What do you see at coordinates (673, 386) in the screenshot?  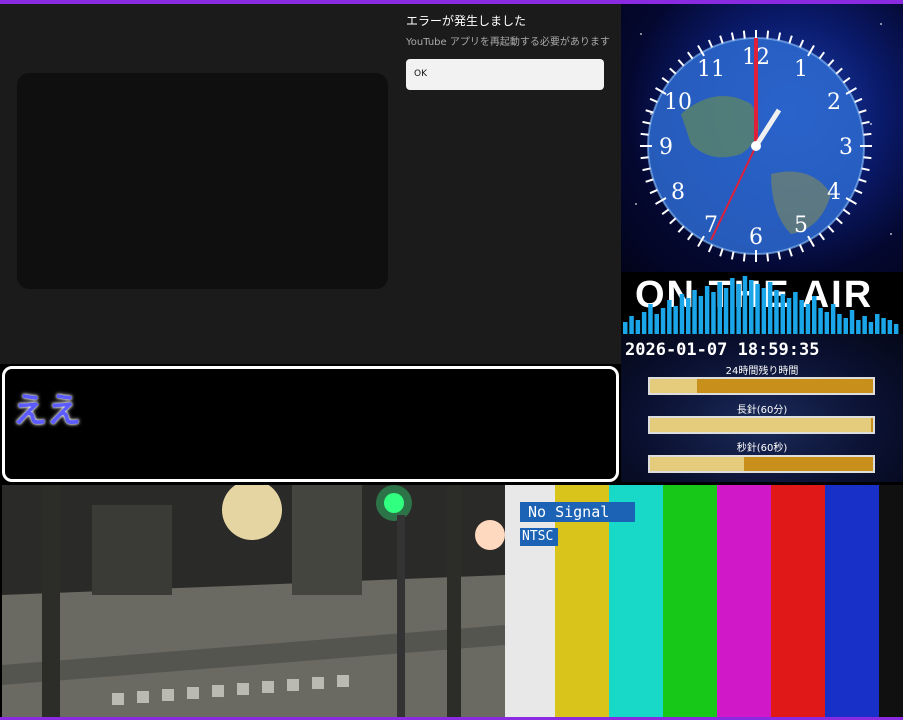 I see `remaining-bar-fill` at bounding box center [673, 386].